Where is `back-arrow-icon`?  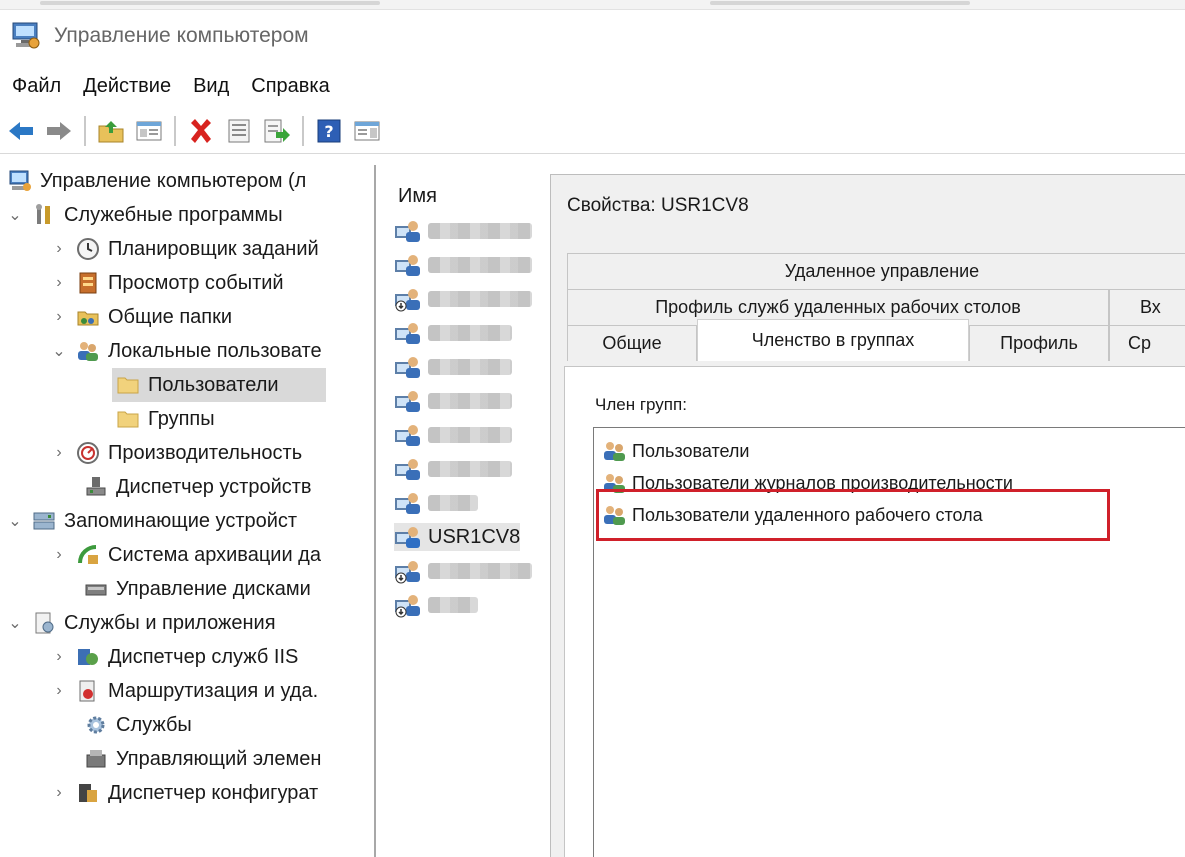
back-arrow-icon is located at coordinates (21, 131).